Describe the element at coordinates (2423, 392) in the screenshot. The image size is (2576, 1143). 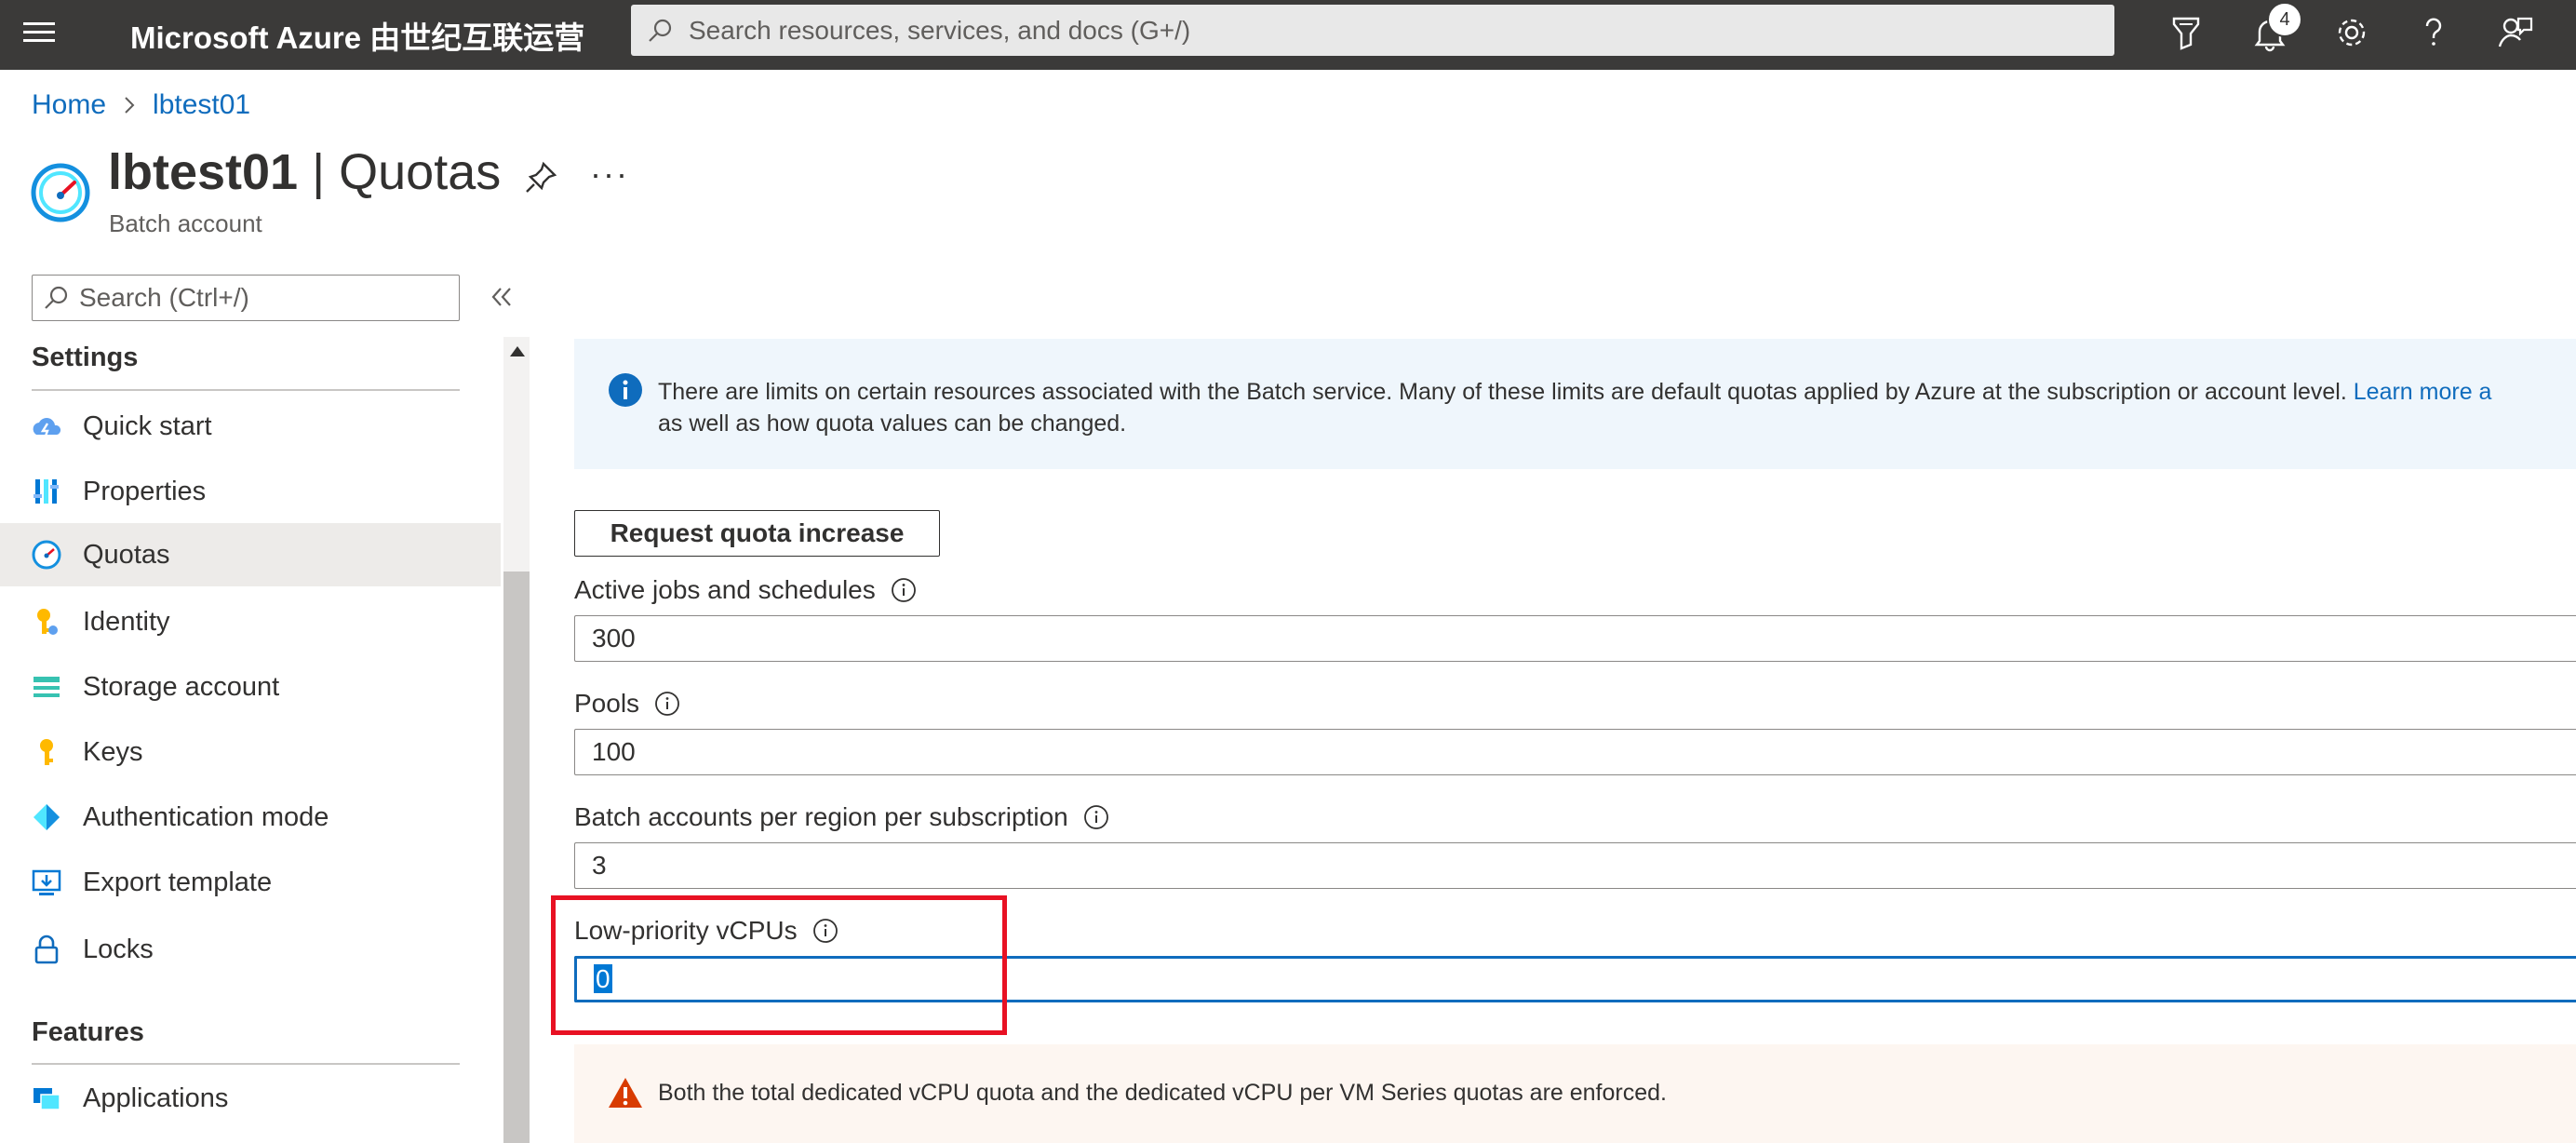
I see `learn-more-link: Learn more a` at that location.